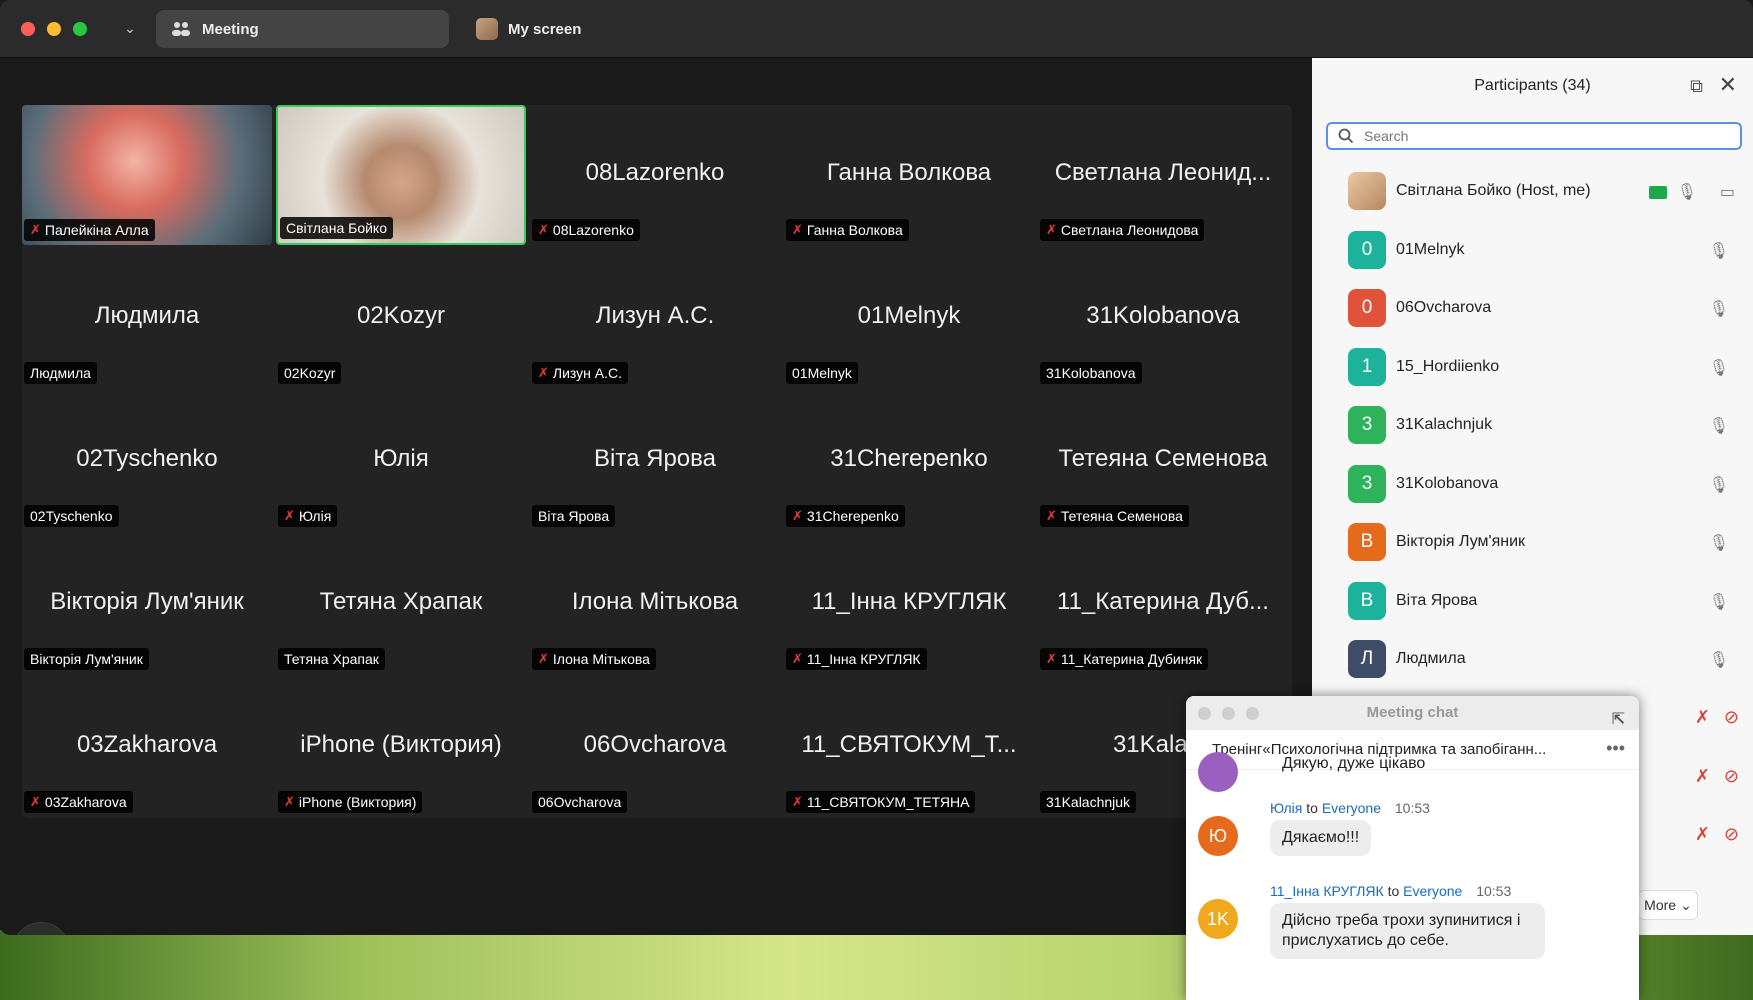  I want to click on chevron-down-icon: ⌄, so click(130, 28).